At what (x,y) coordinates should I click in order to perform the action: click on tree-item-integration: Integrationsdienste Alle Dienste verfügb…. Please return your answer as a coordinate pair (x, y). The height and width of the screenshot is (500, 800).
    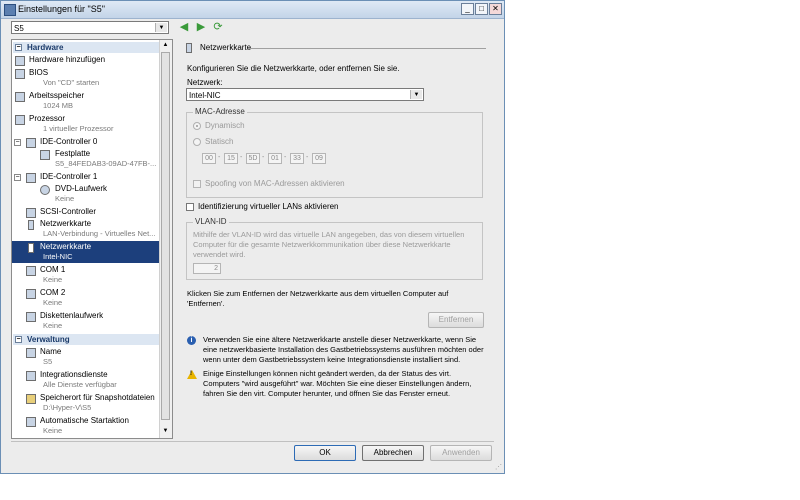
    Looking at the image, I should click on (86, 380).